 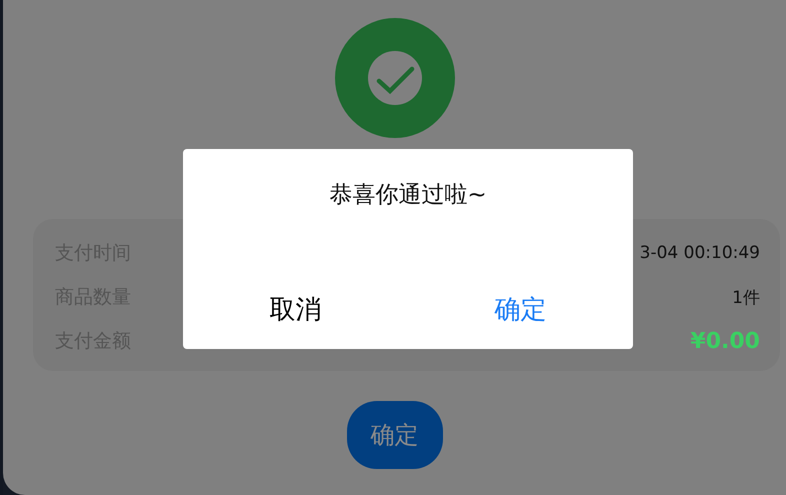 I want to click on detail-value: ¥0.00, so click(x=725, y=341).